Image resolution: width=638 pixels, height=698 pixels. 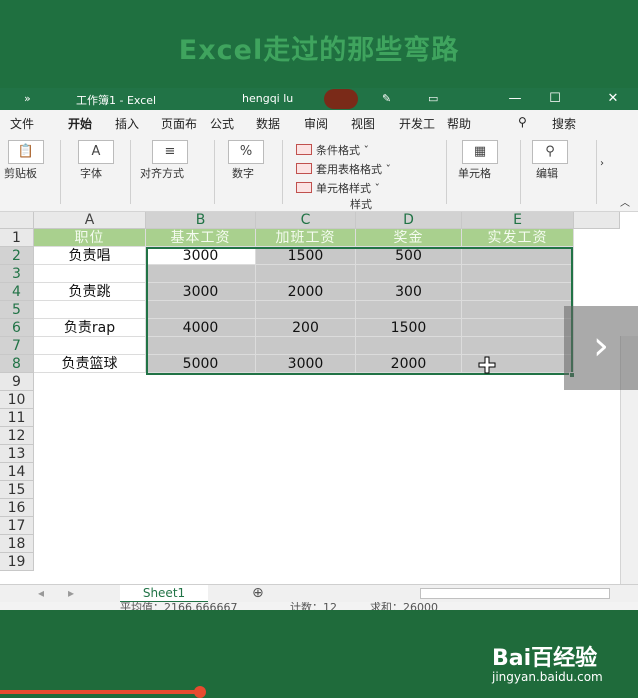 What do you see at coordinates (91, 173) in the screenshot?
I see `font-group-label: 字体` at bounding box center [91, 173].